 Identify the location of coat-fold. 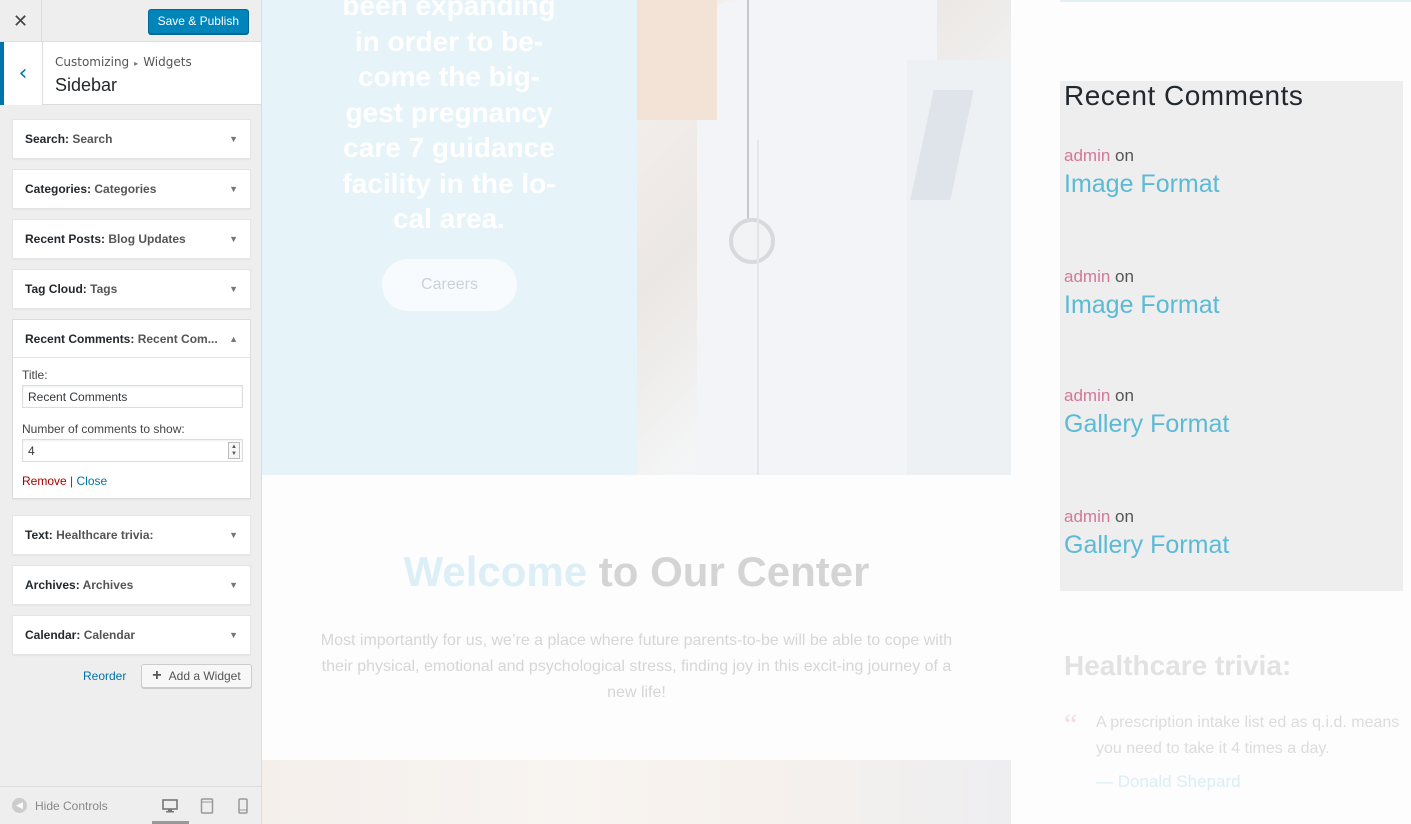
(822, 307).